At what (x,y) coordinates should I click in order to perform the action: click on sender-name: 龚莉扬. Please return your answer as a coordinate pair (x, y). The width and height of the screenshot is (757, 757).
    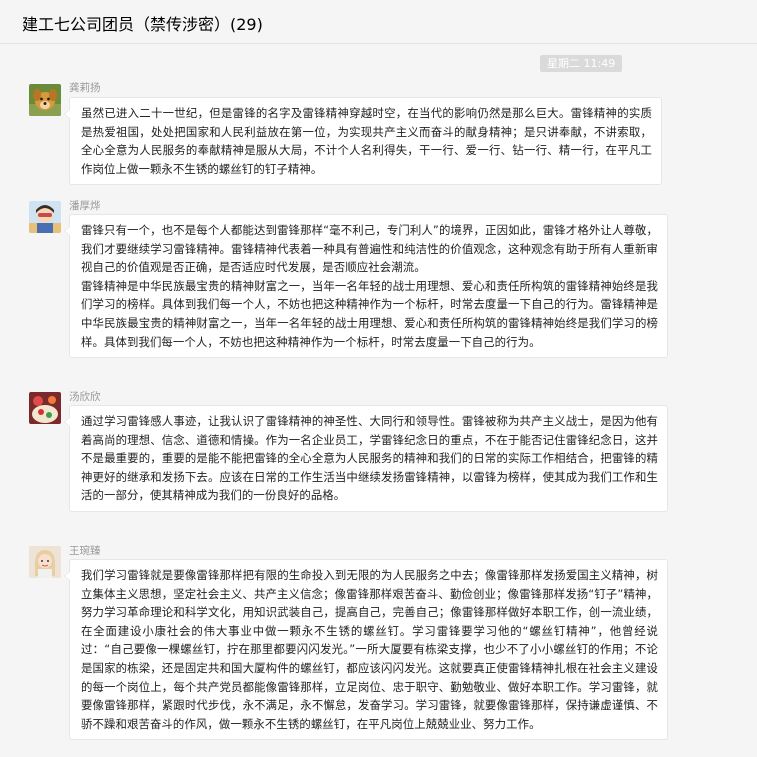
    Looking at the image, I should click on (85, 88).